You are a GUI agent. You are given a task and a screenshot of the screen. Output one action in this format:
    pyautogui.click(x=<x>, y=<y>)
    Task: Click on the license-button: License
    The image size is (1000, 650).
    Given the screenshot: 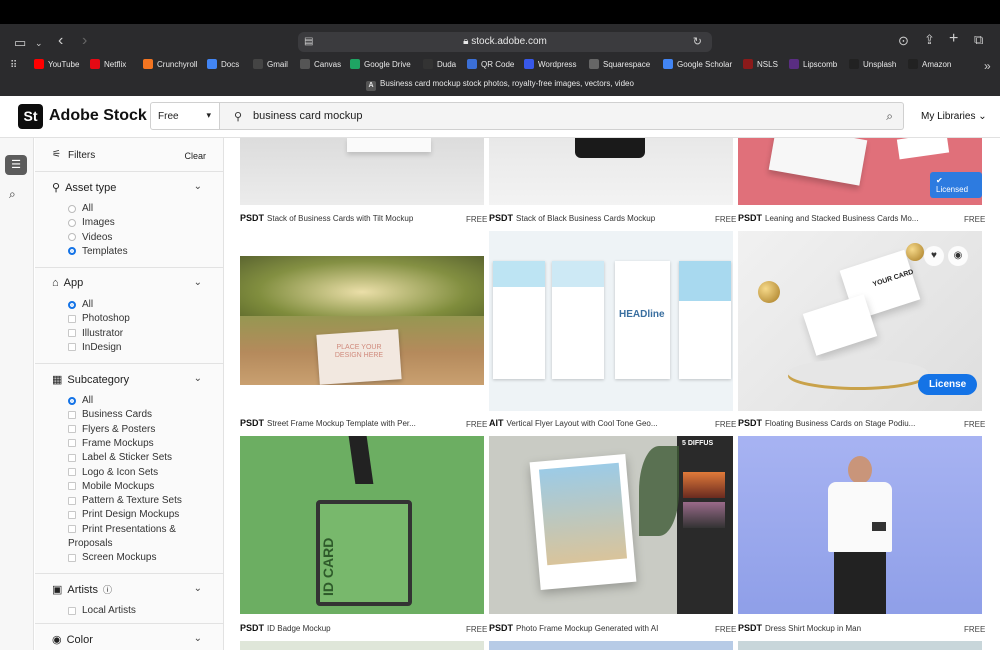 What is the action you would take?
    pyautogui.click(x=948, y=384)
    